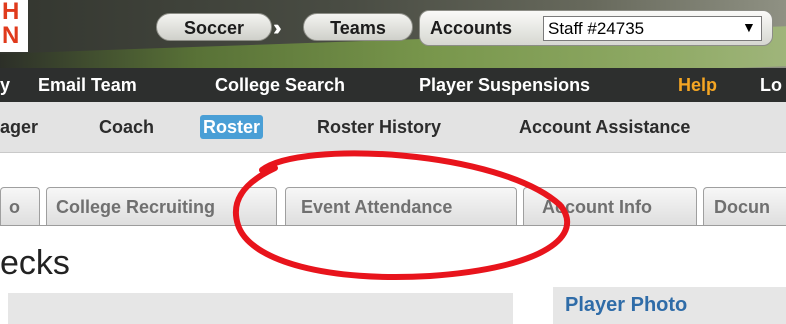 The image size is (786, 324). I want to click on sub-nav-roster: Roster, so click(232, 127).